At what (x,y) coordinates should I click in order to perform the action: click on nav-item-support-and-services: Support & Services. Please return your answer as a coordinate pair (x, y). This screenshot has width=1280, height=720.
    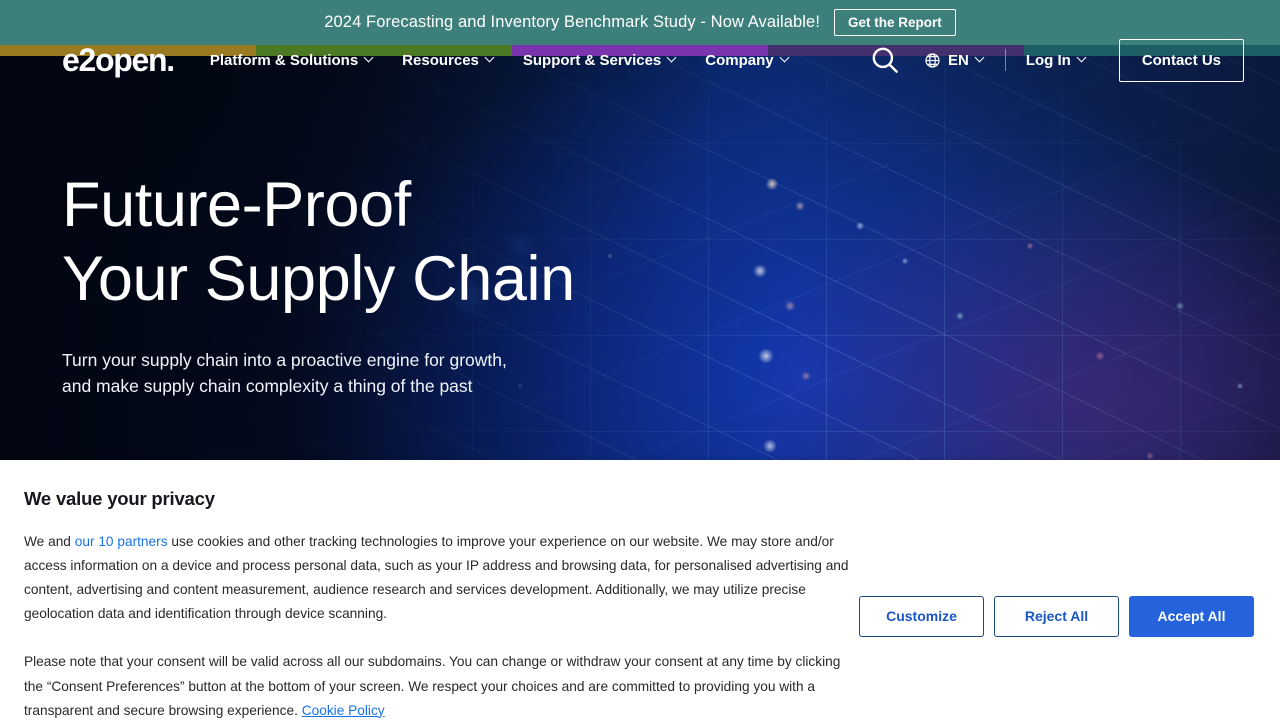
    Looking at the image, I should click on (600, 60).